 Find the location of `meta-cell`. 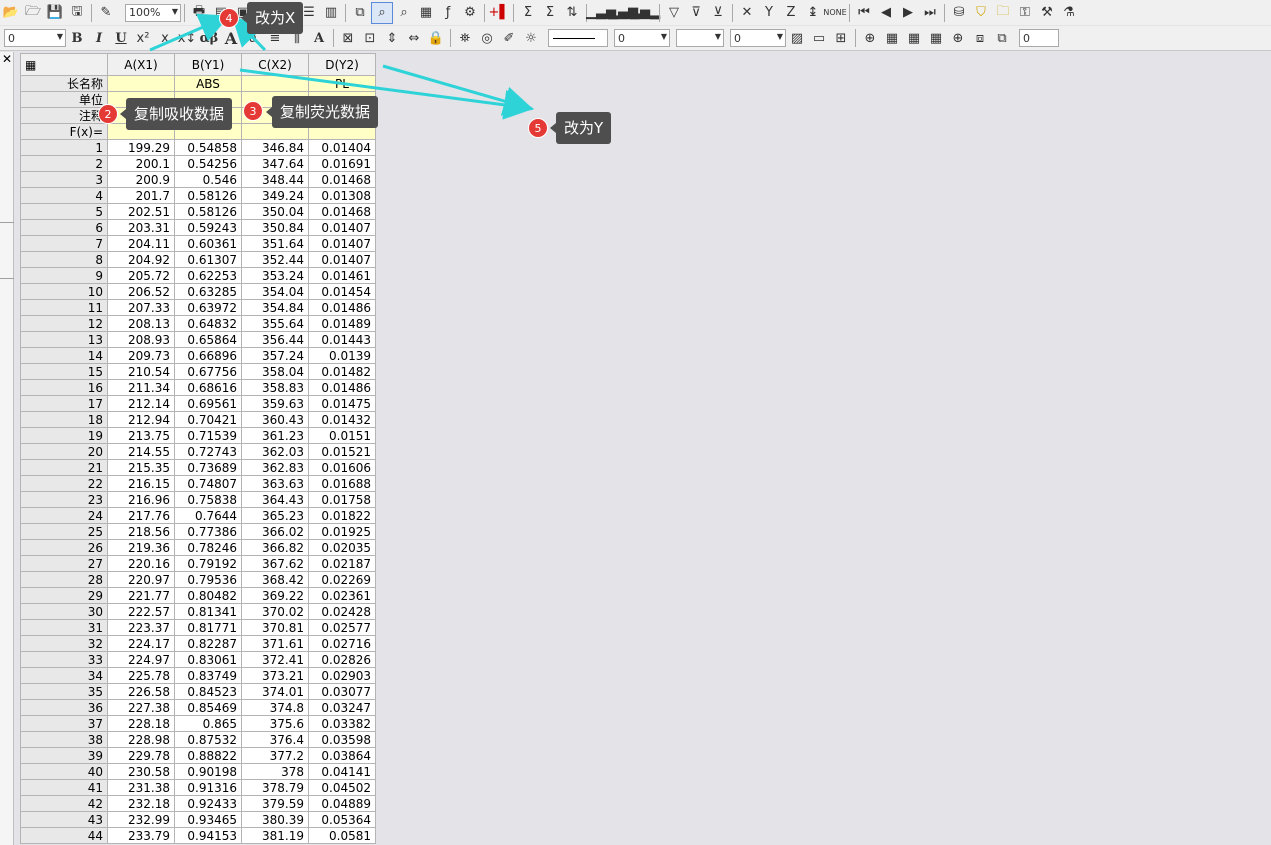

meta-cell is located at coordinates (141, 83).